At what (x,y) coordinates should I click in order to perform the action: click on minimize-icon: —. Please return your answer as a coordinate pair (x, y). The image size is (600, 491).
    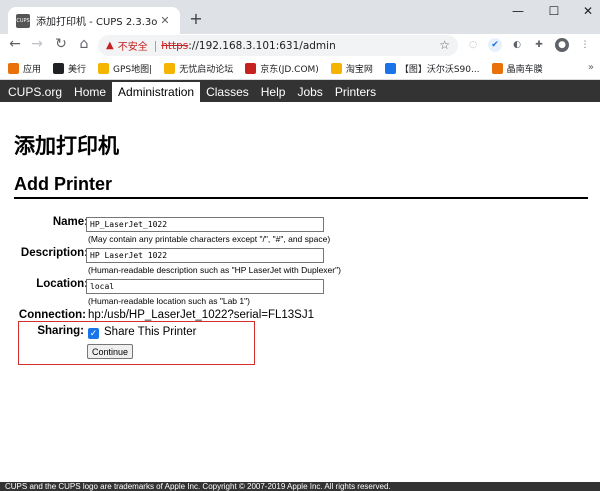
    Looking at the image, I should click on (518, 11).